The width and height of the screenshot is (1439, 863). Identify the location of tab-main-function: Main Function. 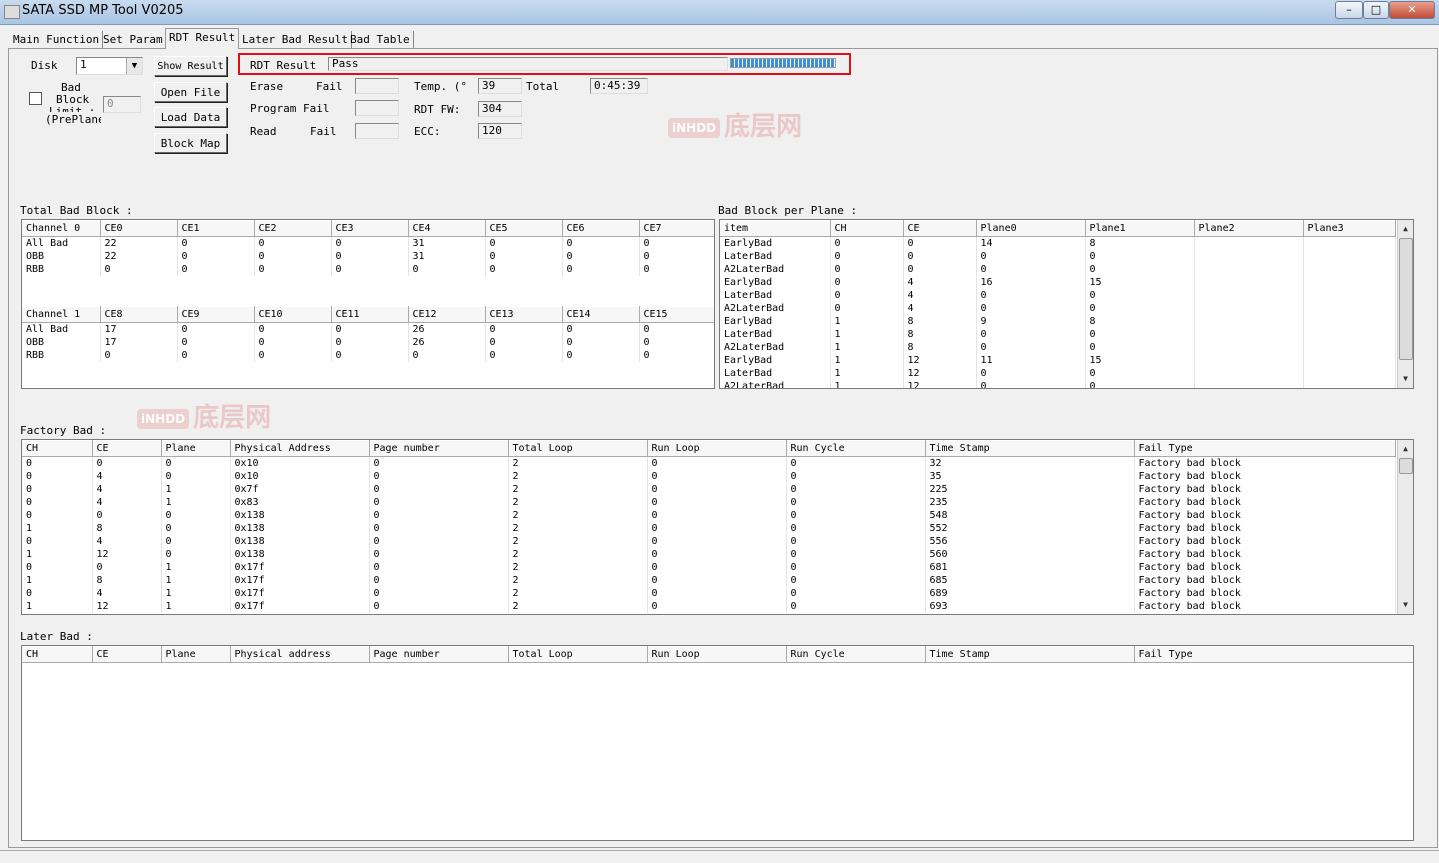
(57, 39).